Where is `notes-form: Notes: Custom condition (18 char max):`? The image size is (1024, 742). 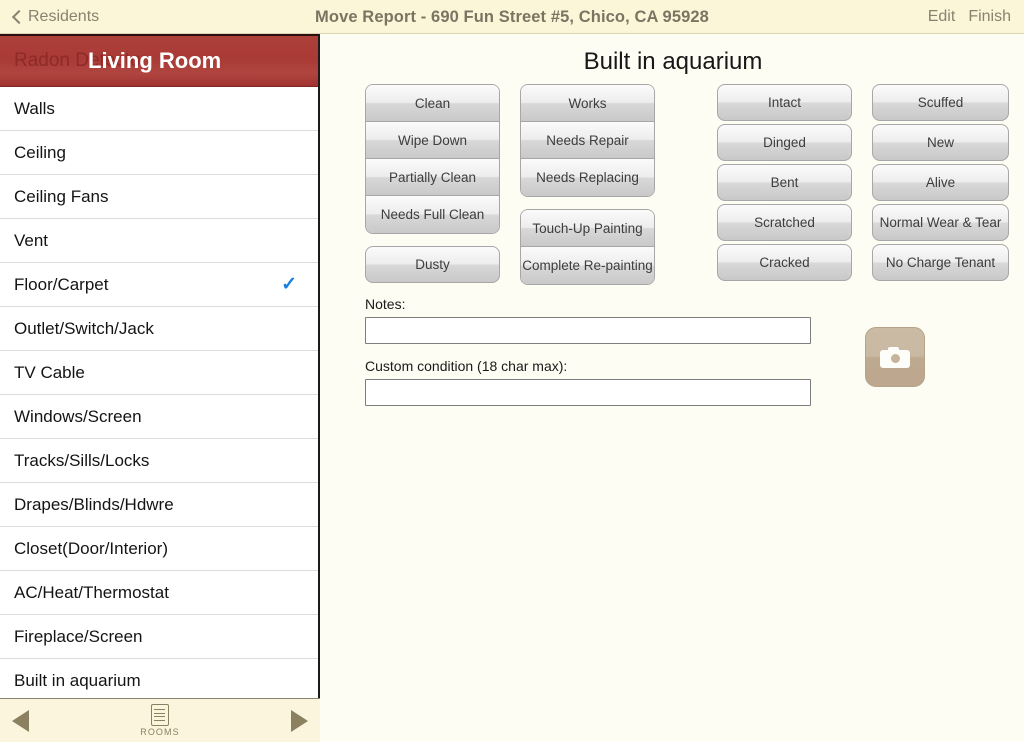
notes-form: Notes: Custom condition (18 char max): is located at coordinates (589, 358).